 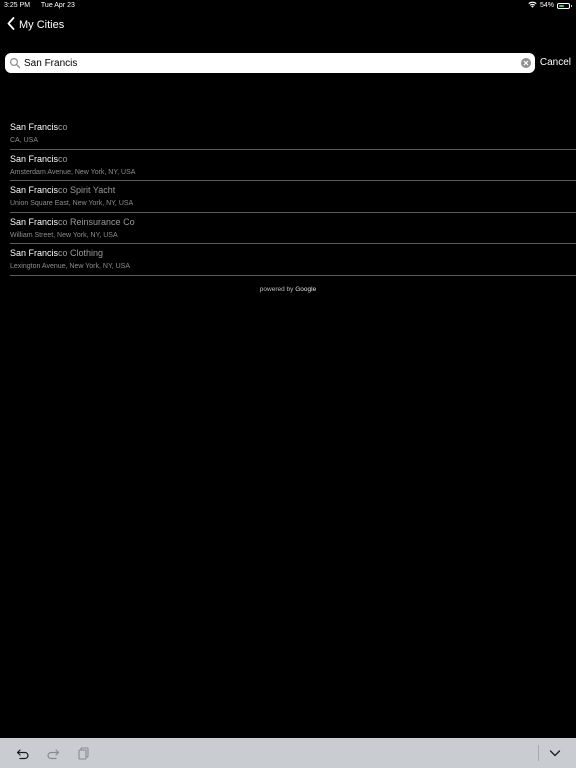 I want to click on battery-level, so click(x=561, y=5).